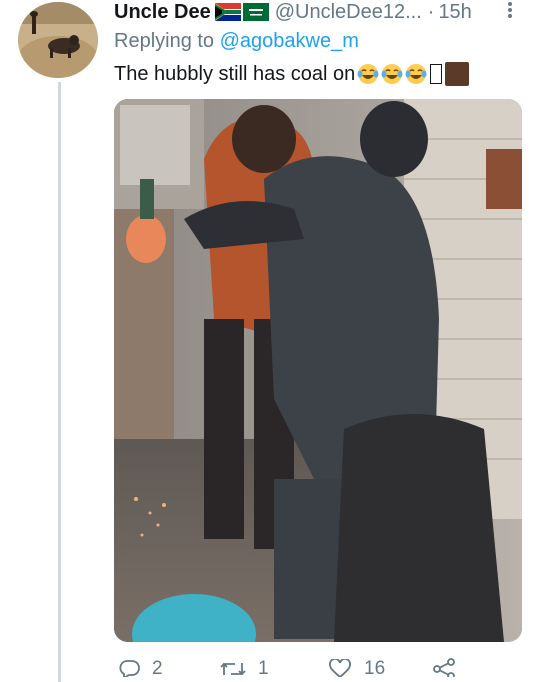  Describe the element at coordinates (162, 12) in the screenshot. I see `display-name: Uncle Dee` at that location.